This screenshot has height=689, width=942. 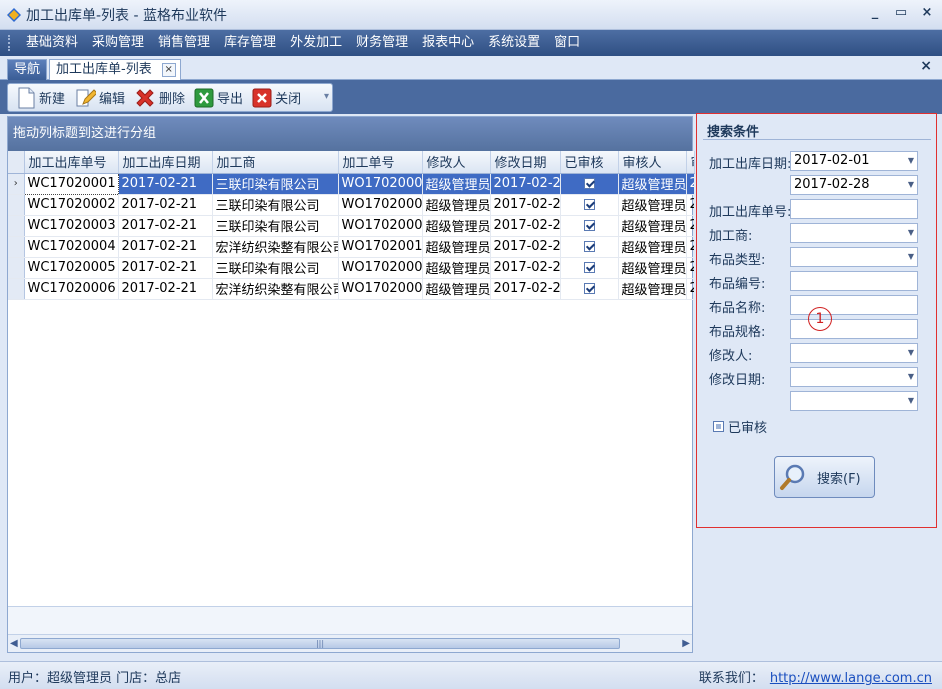 I want to click on horizontal-scrollbar: ◀ ||| ▶, so click(x=350, y=643).